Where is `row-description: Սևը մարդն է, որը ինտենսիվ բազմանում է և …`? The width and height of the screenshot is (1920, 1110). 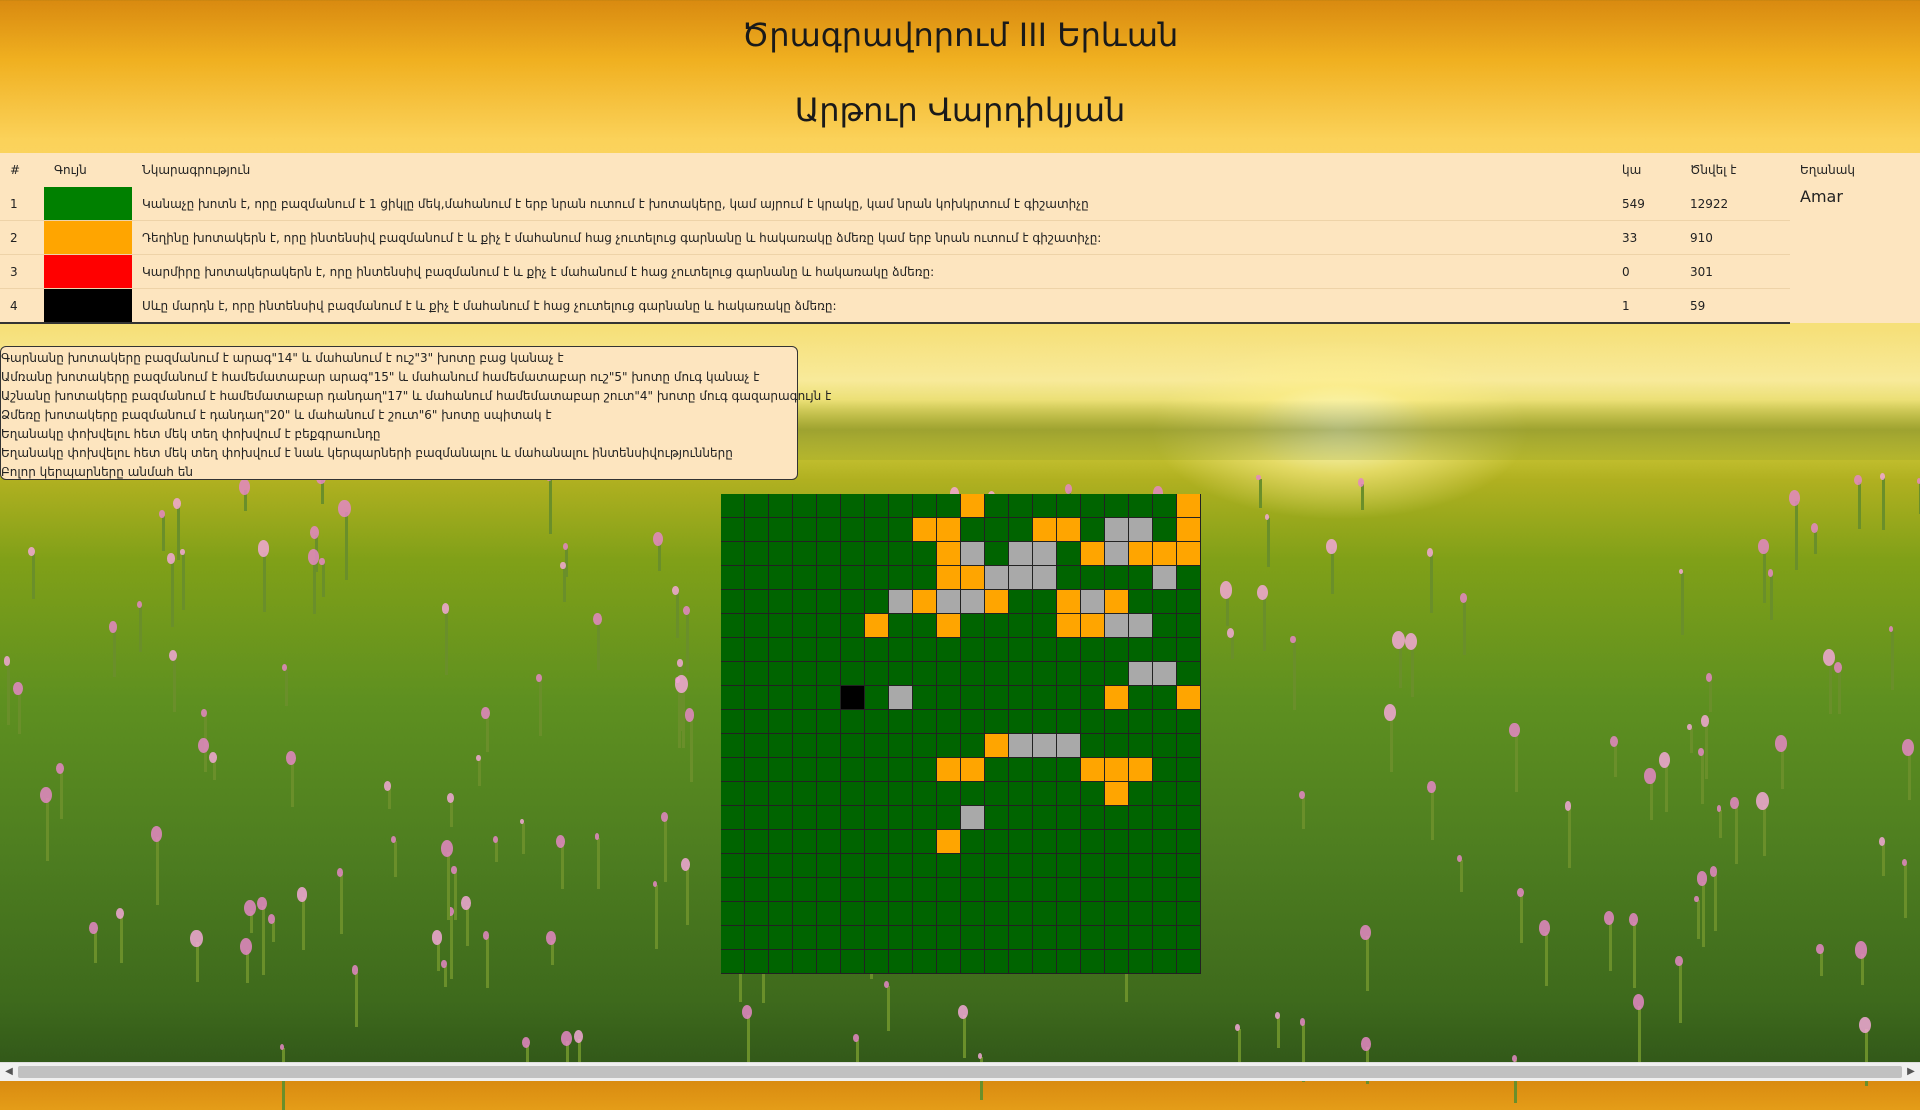
row-description: Սևը մարդն է, որը ինտենսիվ բազմանում է և … is located at coordinates (872, 306).